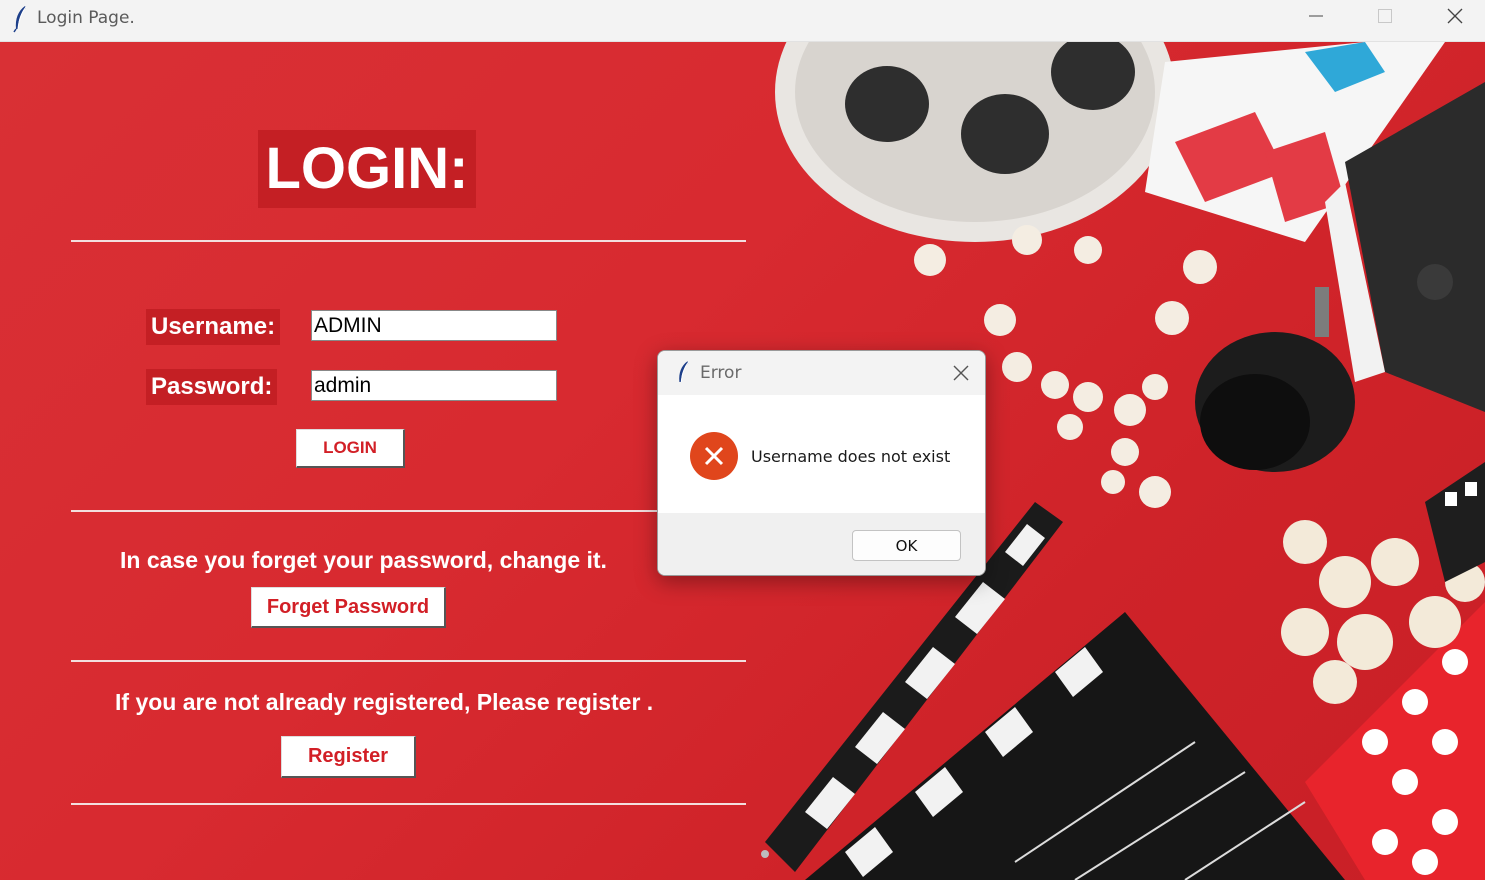  What do you see at coordinates (821, 373) in the screenshot?
I see `dialog-titlebar: Error` at bounding box center [821, 373].